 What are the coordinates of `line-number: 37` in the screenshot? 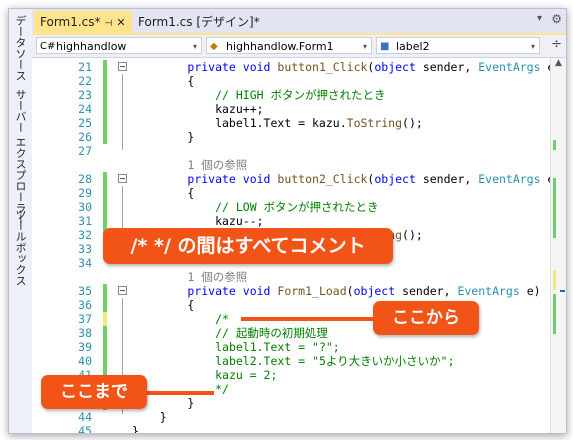 It's located at (85, 319).